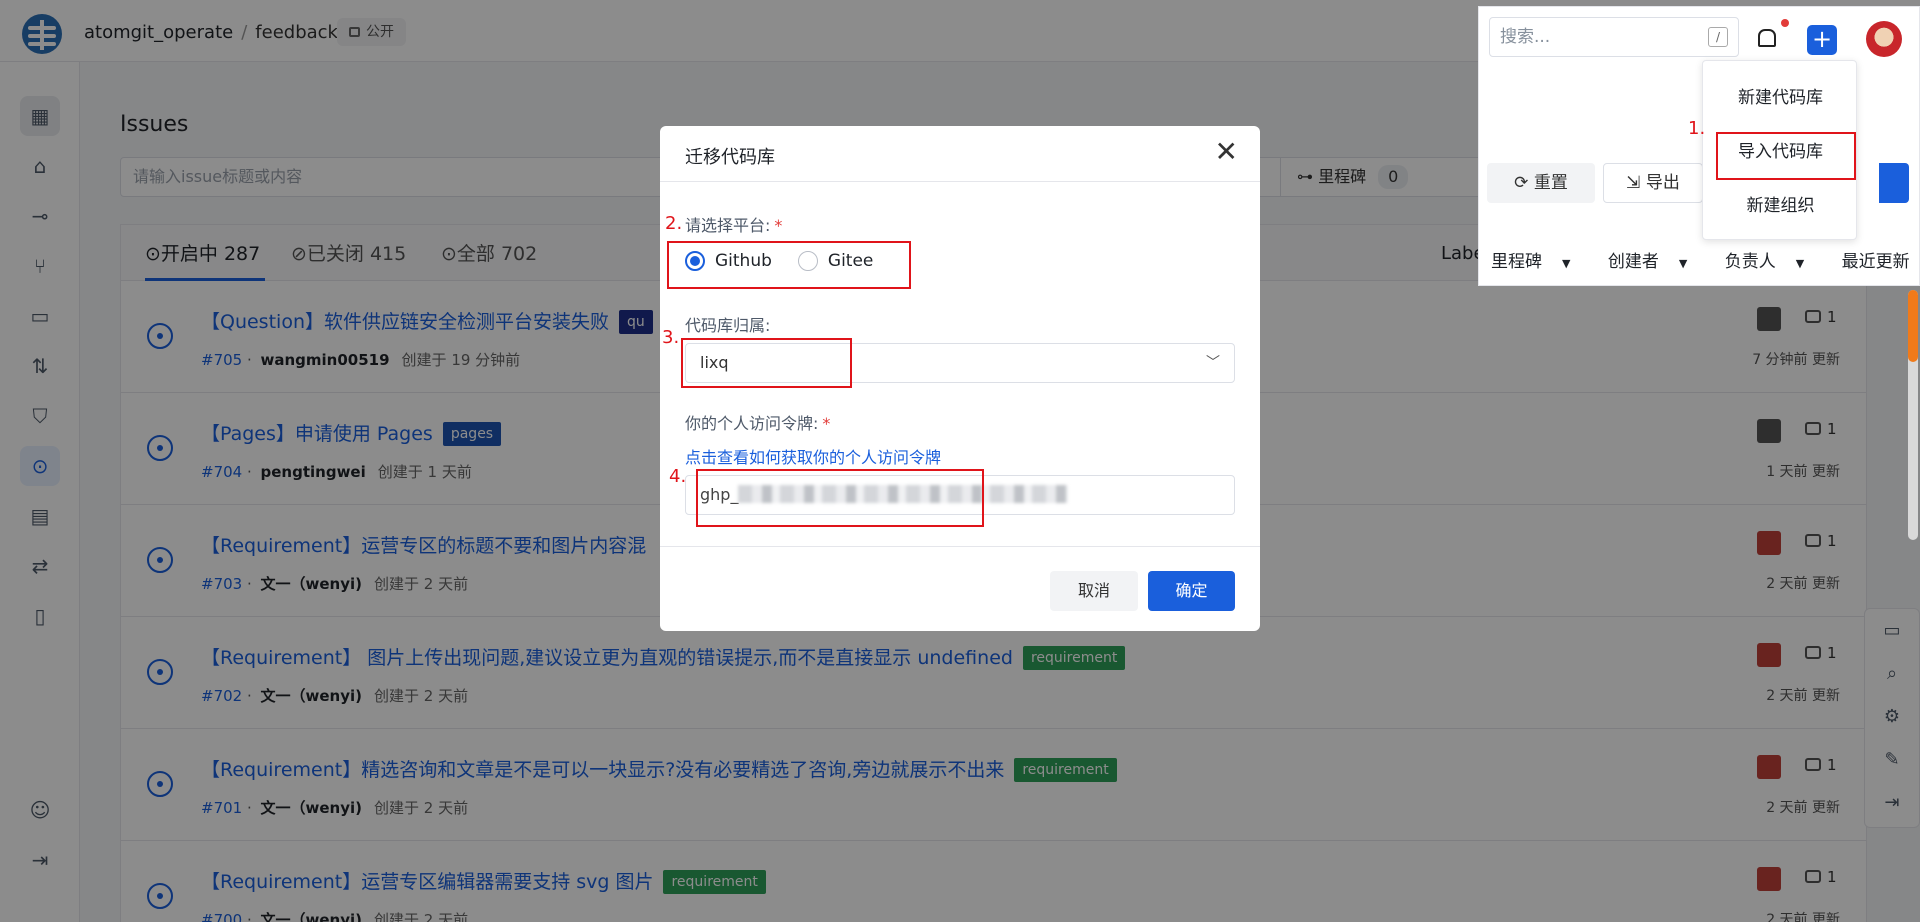 The height and width of the screenshot is (922, 1920). What do you see at coordinates (1913, 415) in the screenshot?
I see `page-scrollbar` at bounding box center [1913, 415].